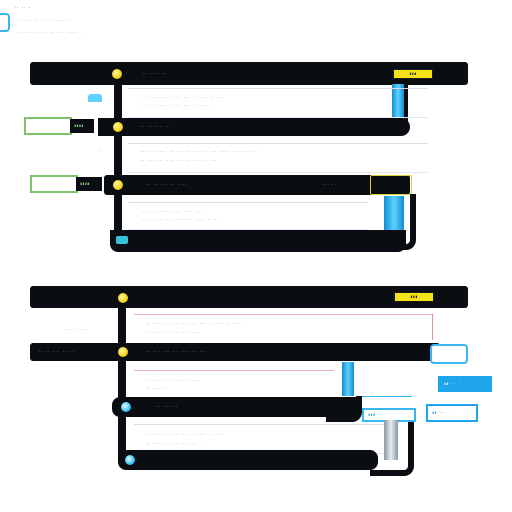 The image size is (512, 512). I want to click on group-b-edge-chip, so click(449, 354).